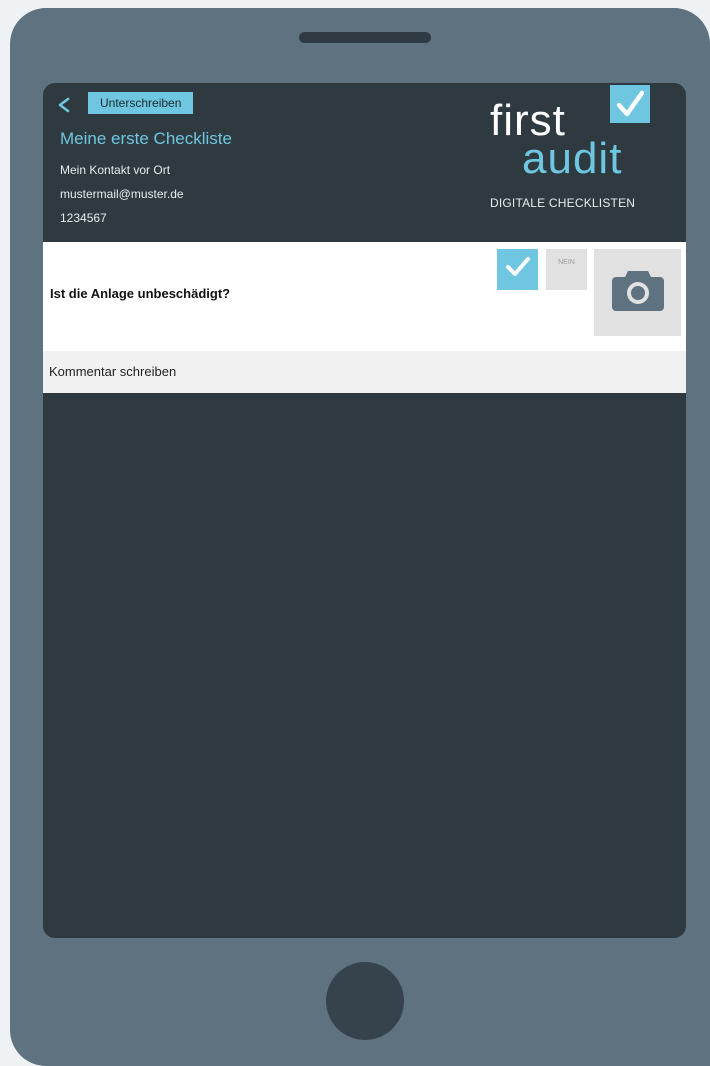  I want to click on home-button, so click(365, 1001).